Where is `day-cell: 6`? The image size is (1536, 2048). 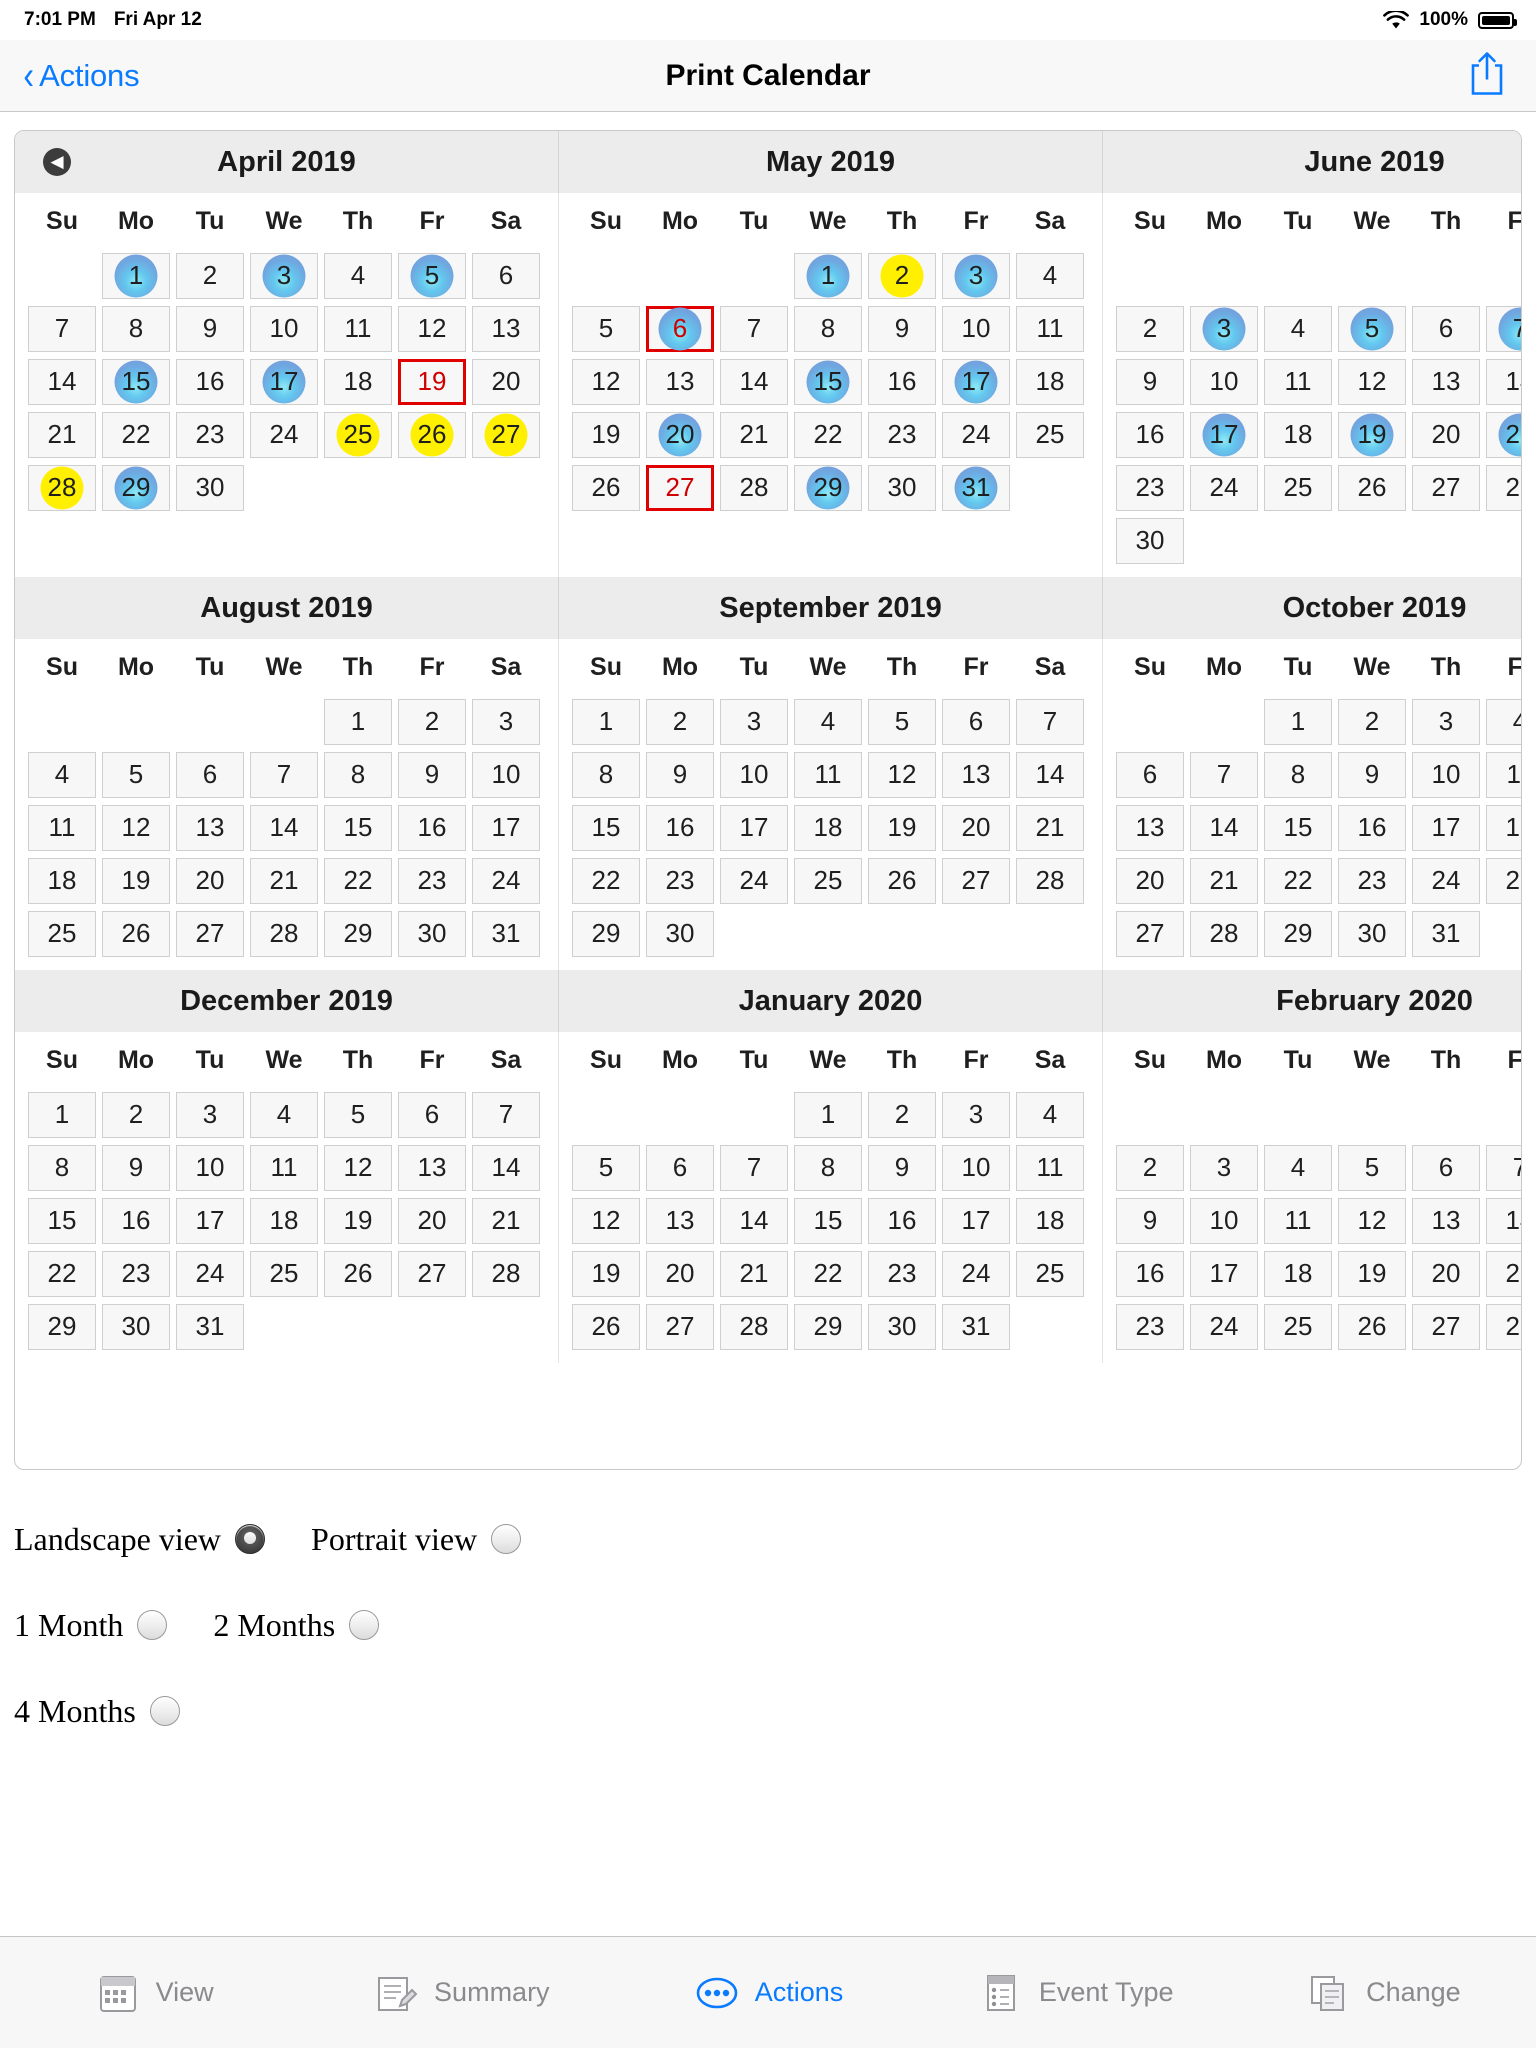
day-cell: 6 is located at coordinates (680, 1167).